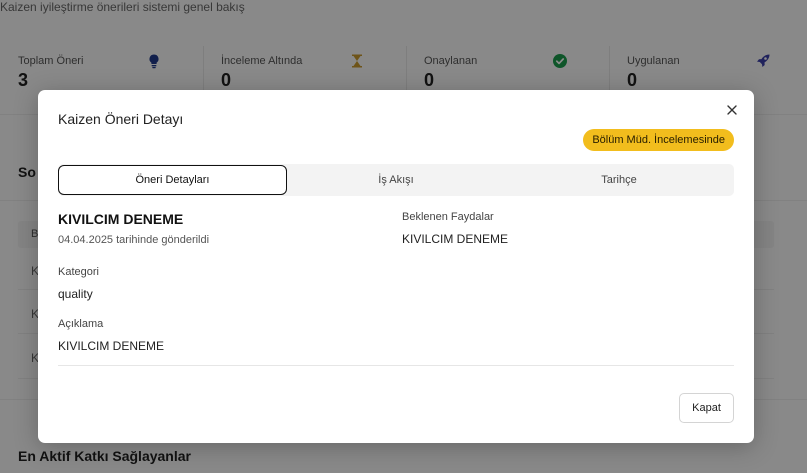  What do you see at coordinates (172, 180) in the screenshot?
I see `tab-suggestion-details: Öneri Detayları` at bounding box center [172, 180].